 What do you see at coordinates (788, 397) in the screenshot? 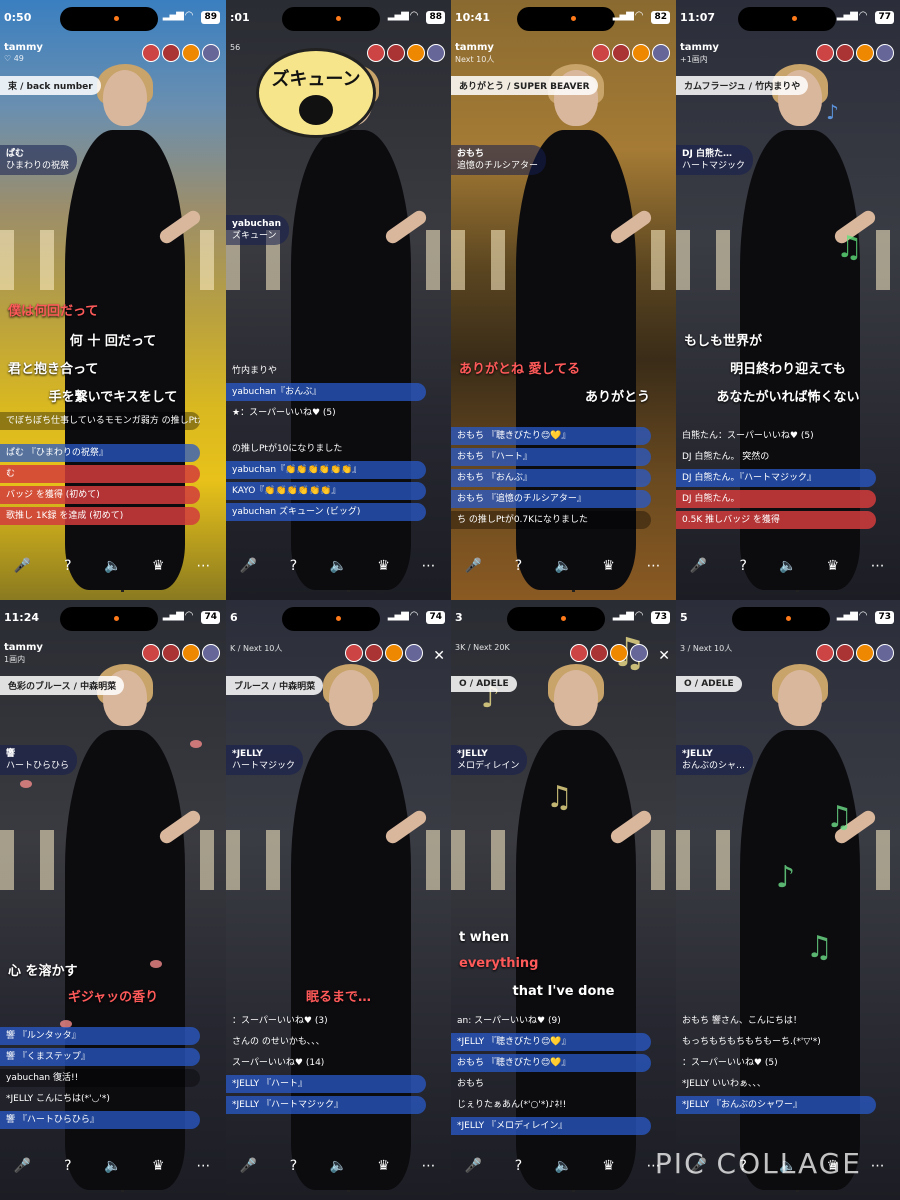
I see `lyric-line: あなたがいれば怖くない` at bounding box center [788, 397].